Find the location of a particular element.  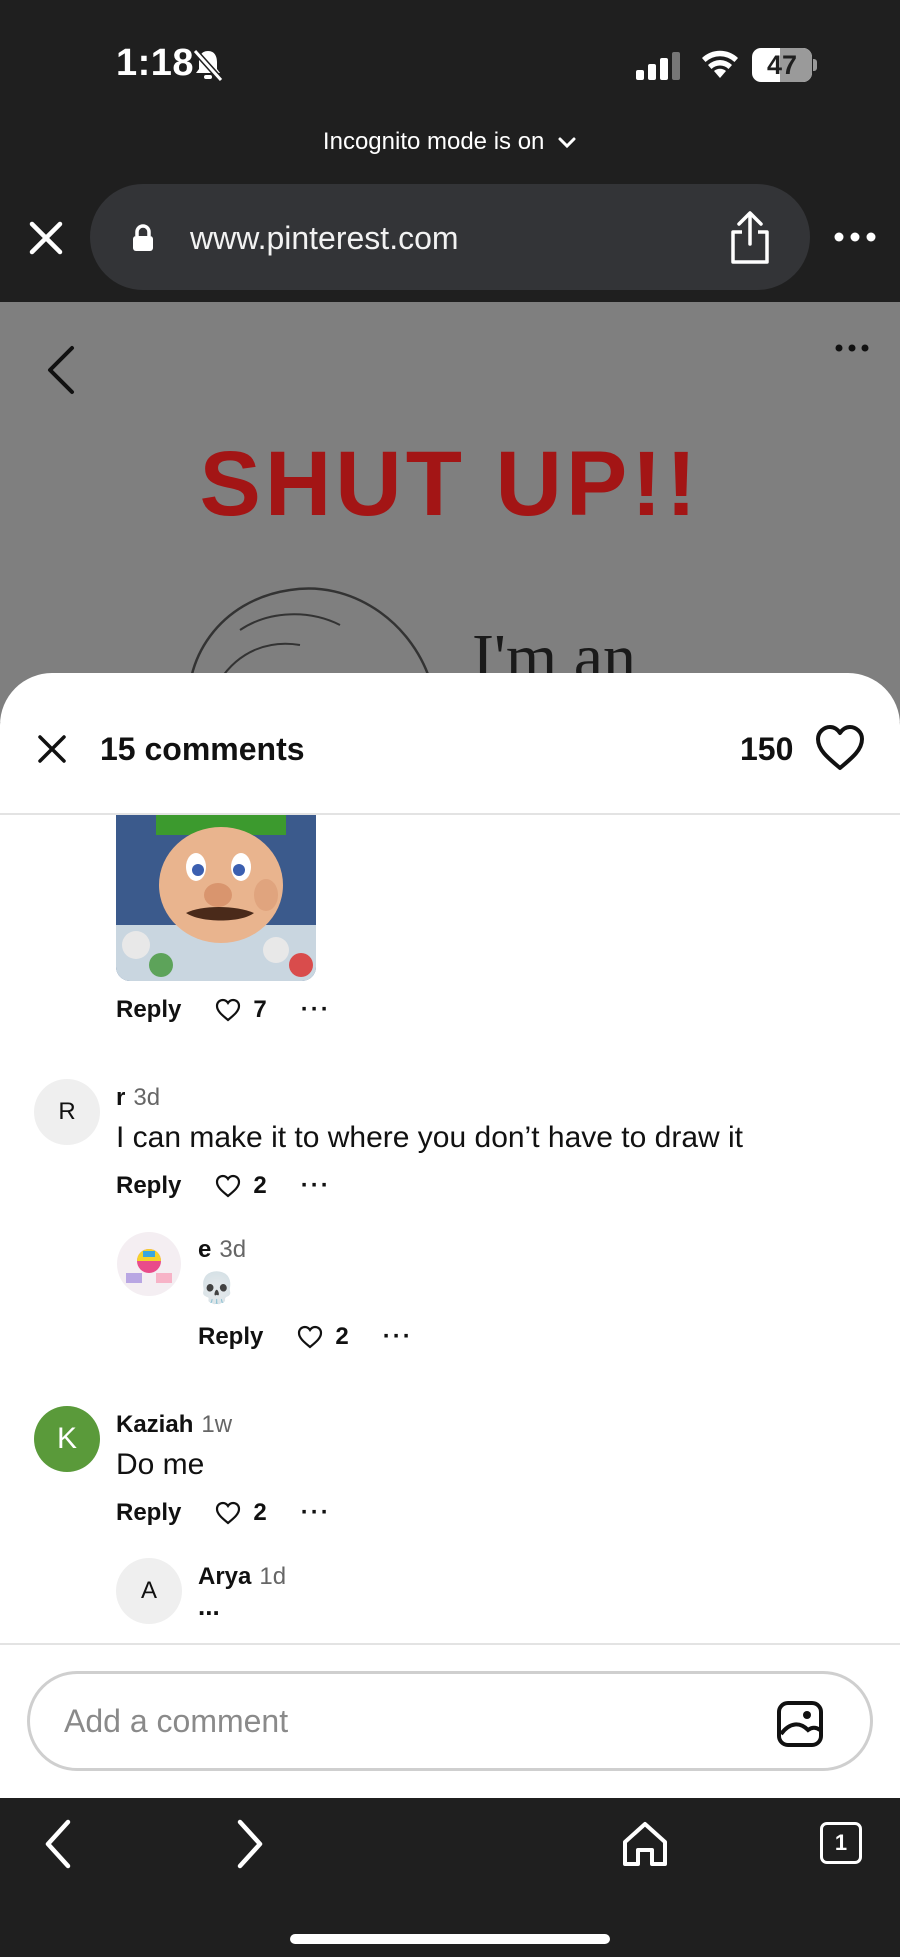

comment-input-bar is located at coordinates (450, 1720).